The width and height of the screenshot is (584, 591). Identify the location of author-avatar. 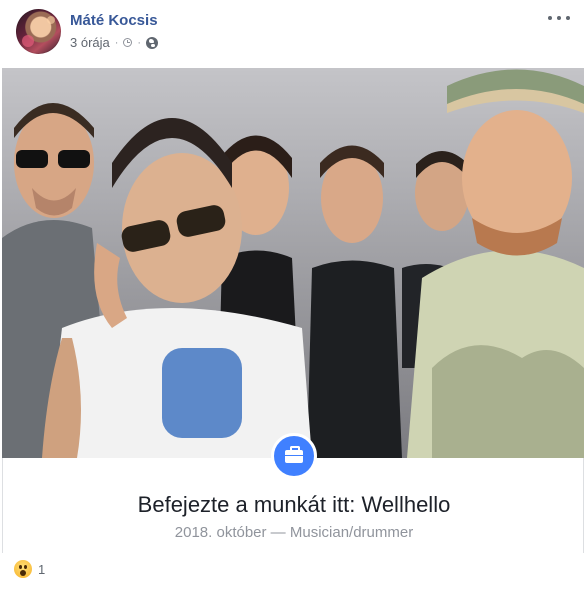
(38, 31).